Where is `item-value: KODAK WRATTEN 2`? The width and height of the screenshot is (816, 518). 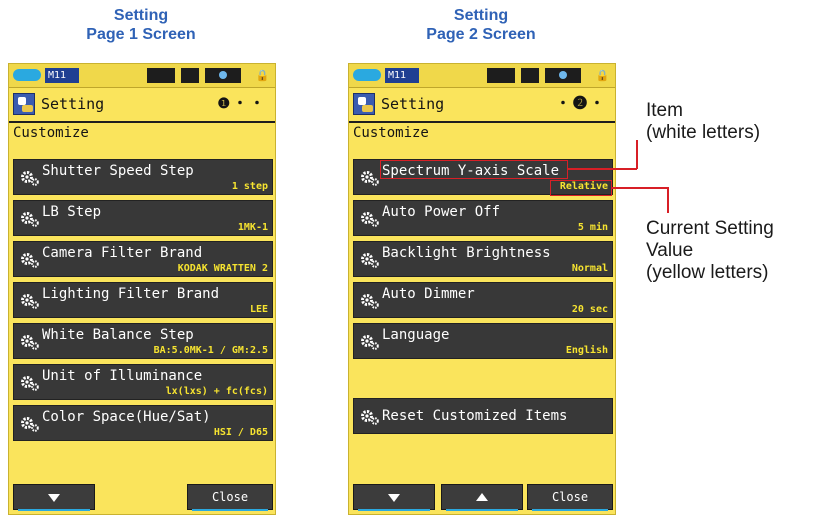
item-value: KODAK WRATTEN 2 is located at coordinates (222, 268).